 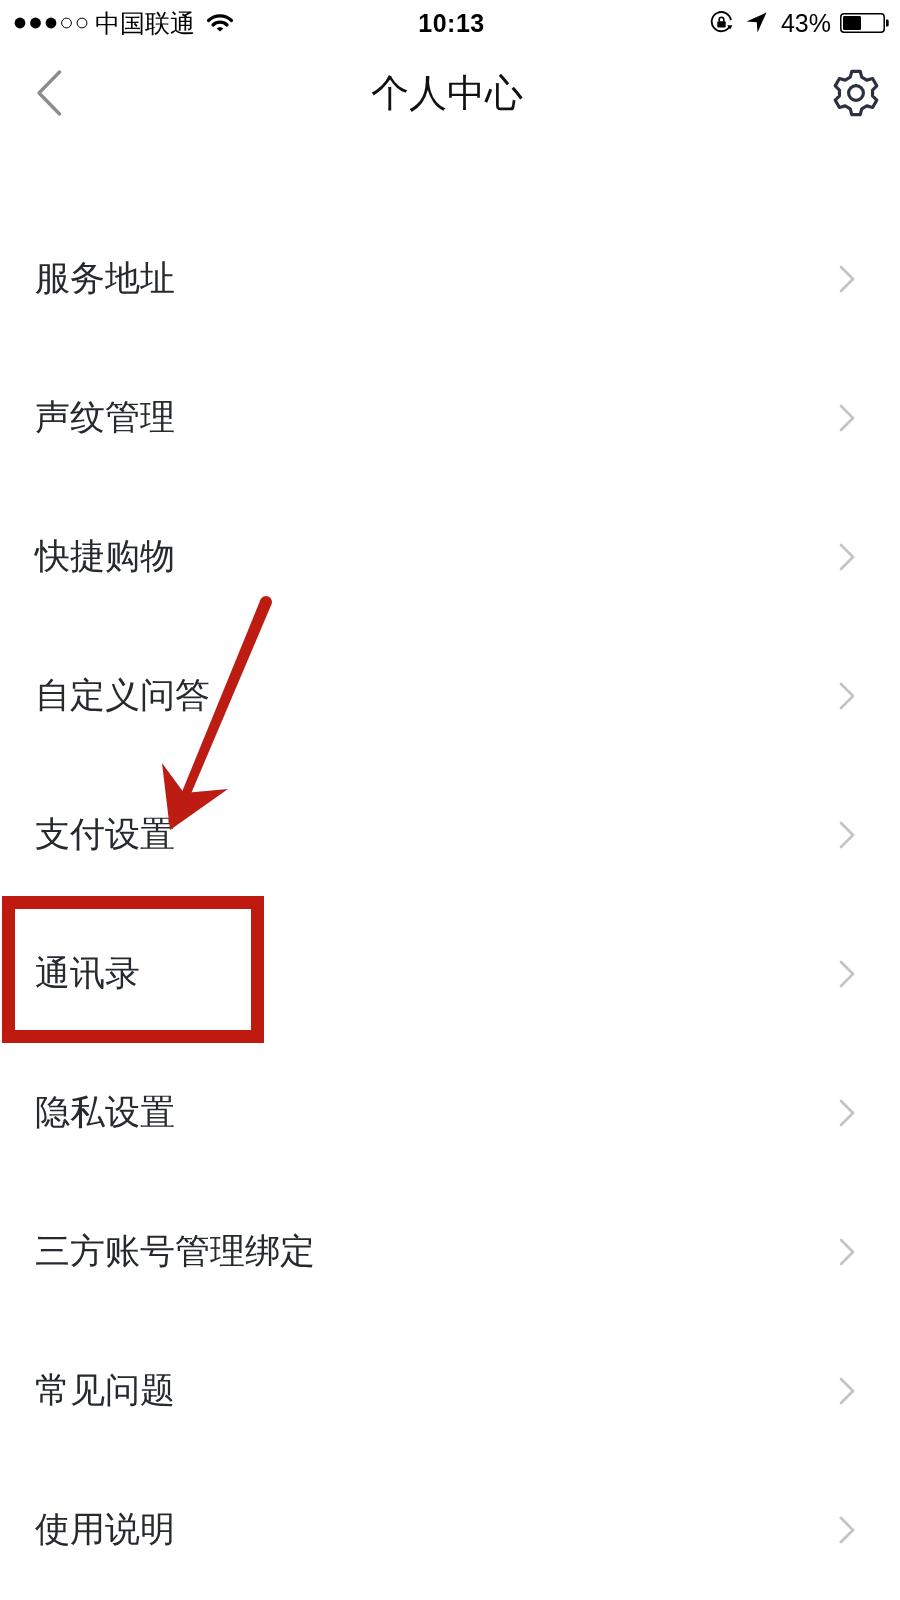 What do you see at coordinates (450, 1529) in the screenshot?
I see `menu-item: 使用说明` at bounding box center [450, 1529].